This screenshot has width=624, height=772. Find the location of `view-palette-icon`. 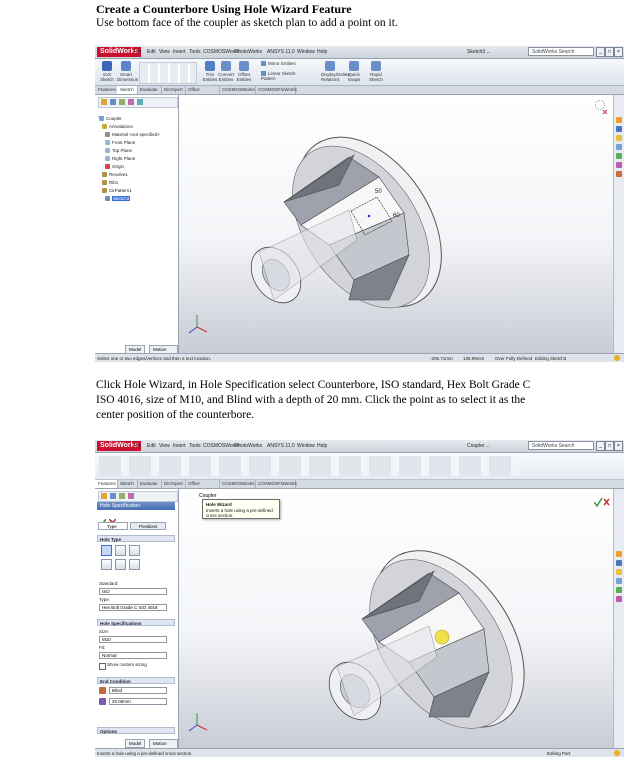

view-palette-icon is located at coordinates (619, 590).